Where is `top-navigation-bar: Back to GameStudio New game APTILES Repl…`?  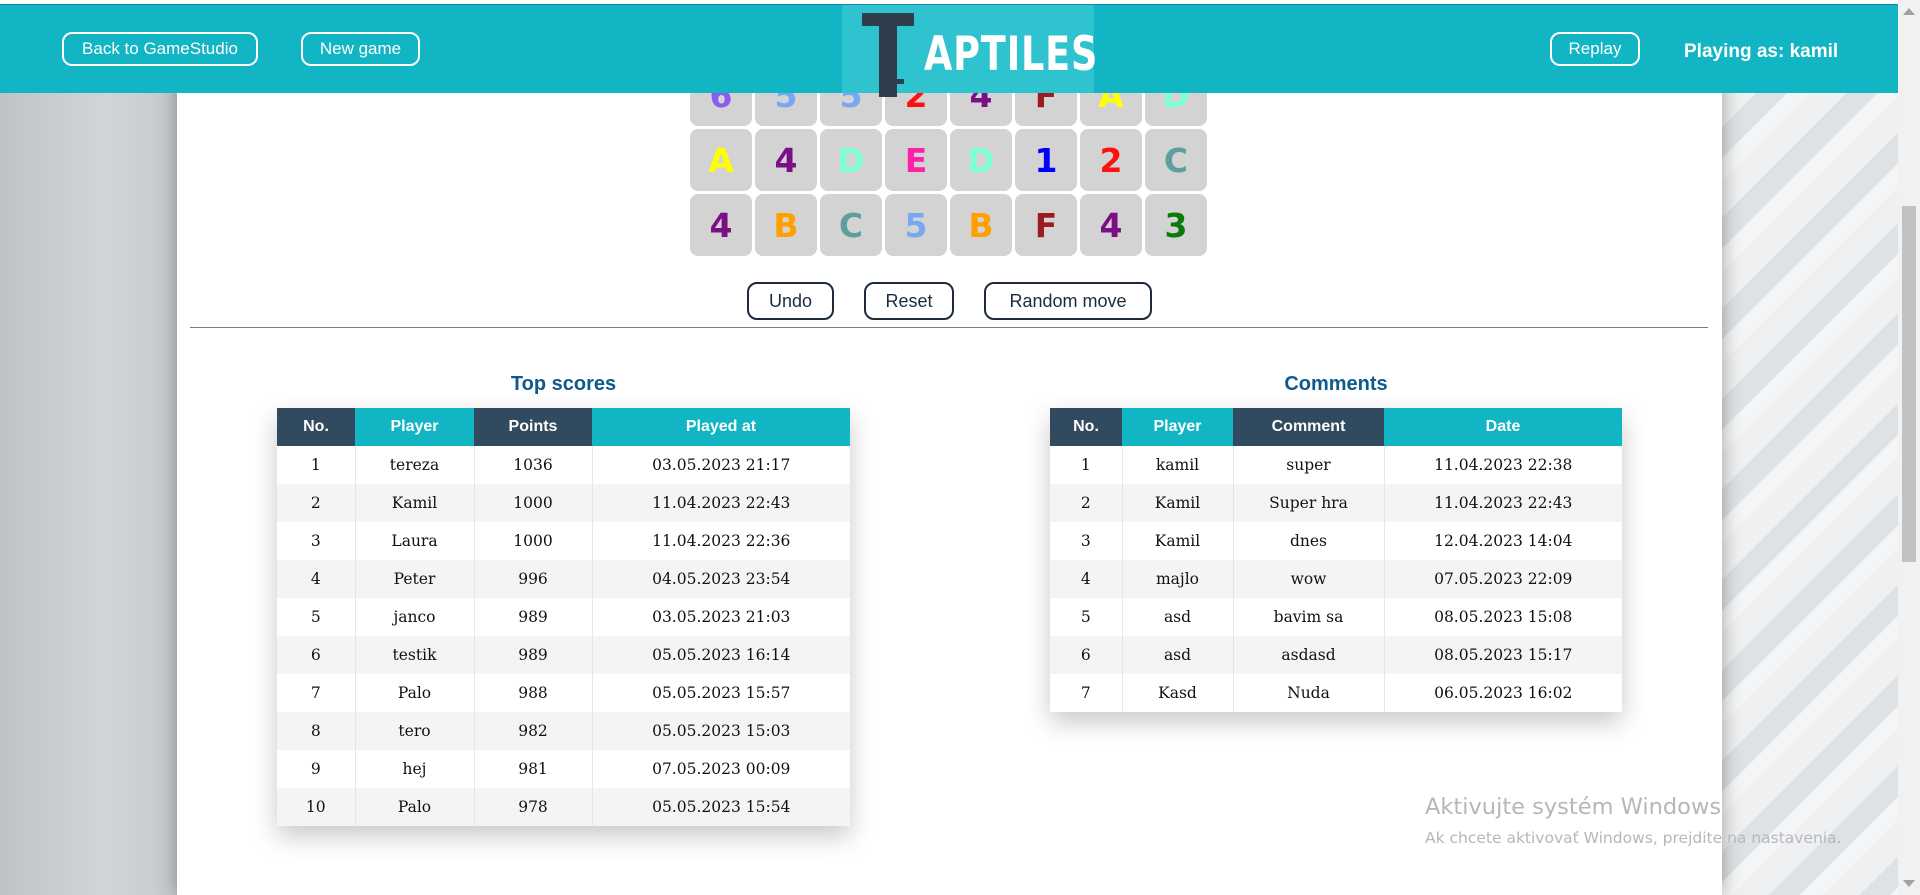
top-navigation-bar: Back to GameStudio New game APTILES Repl… is located at coordinates (949, 50).